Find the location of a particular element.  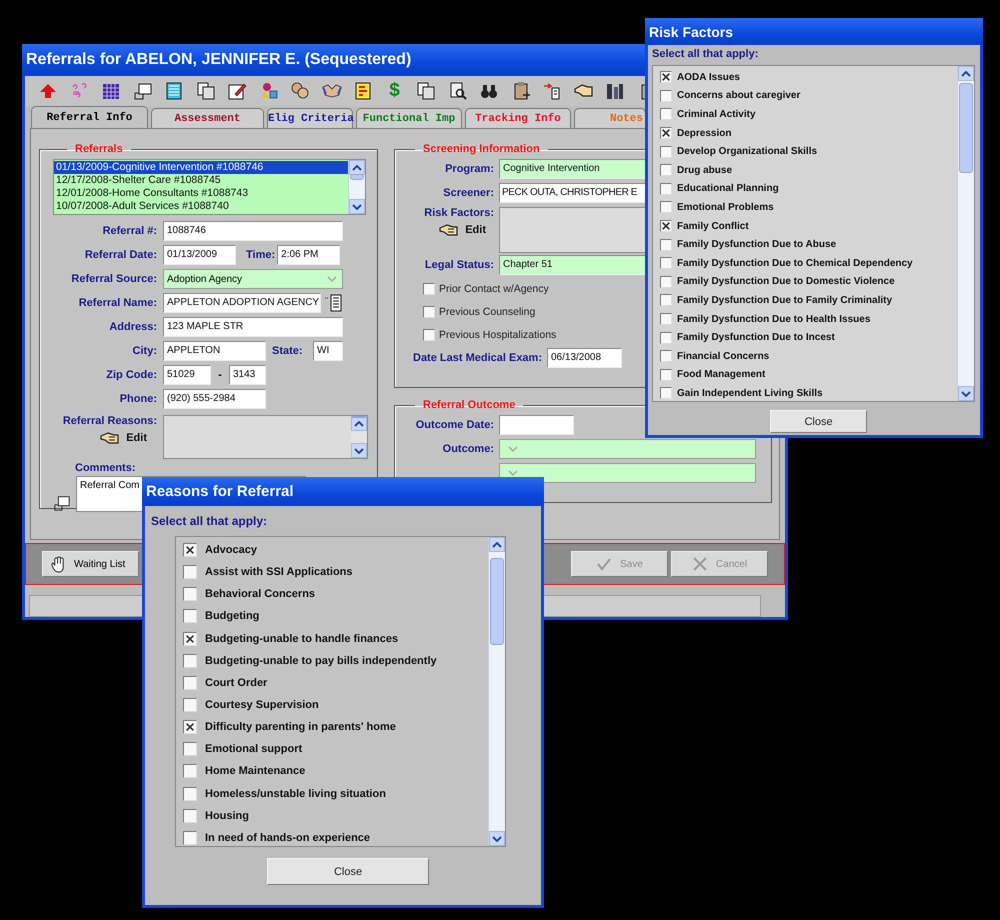

columns-icon is located at coordinates (615, 91).